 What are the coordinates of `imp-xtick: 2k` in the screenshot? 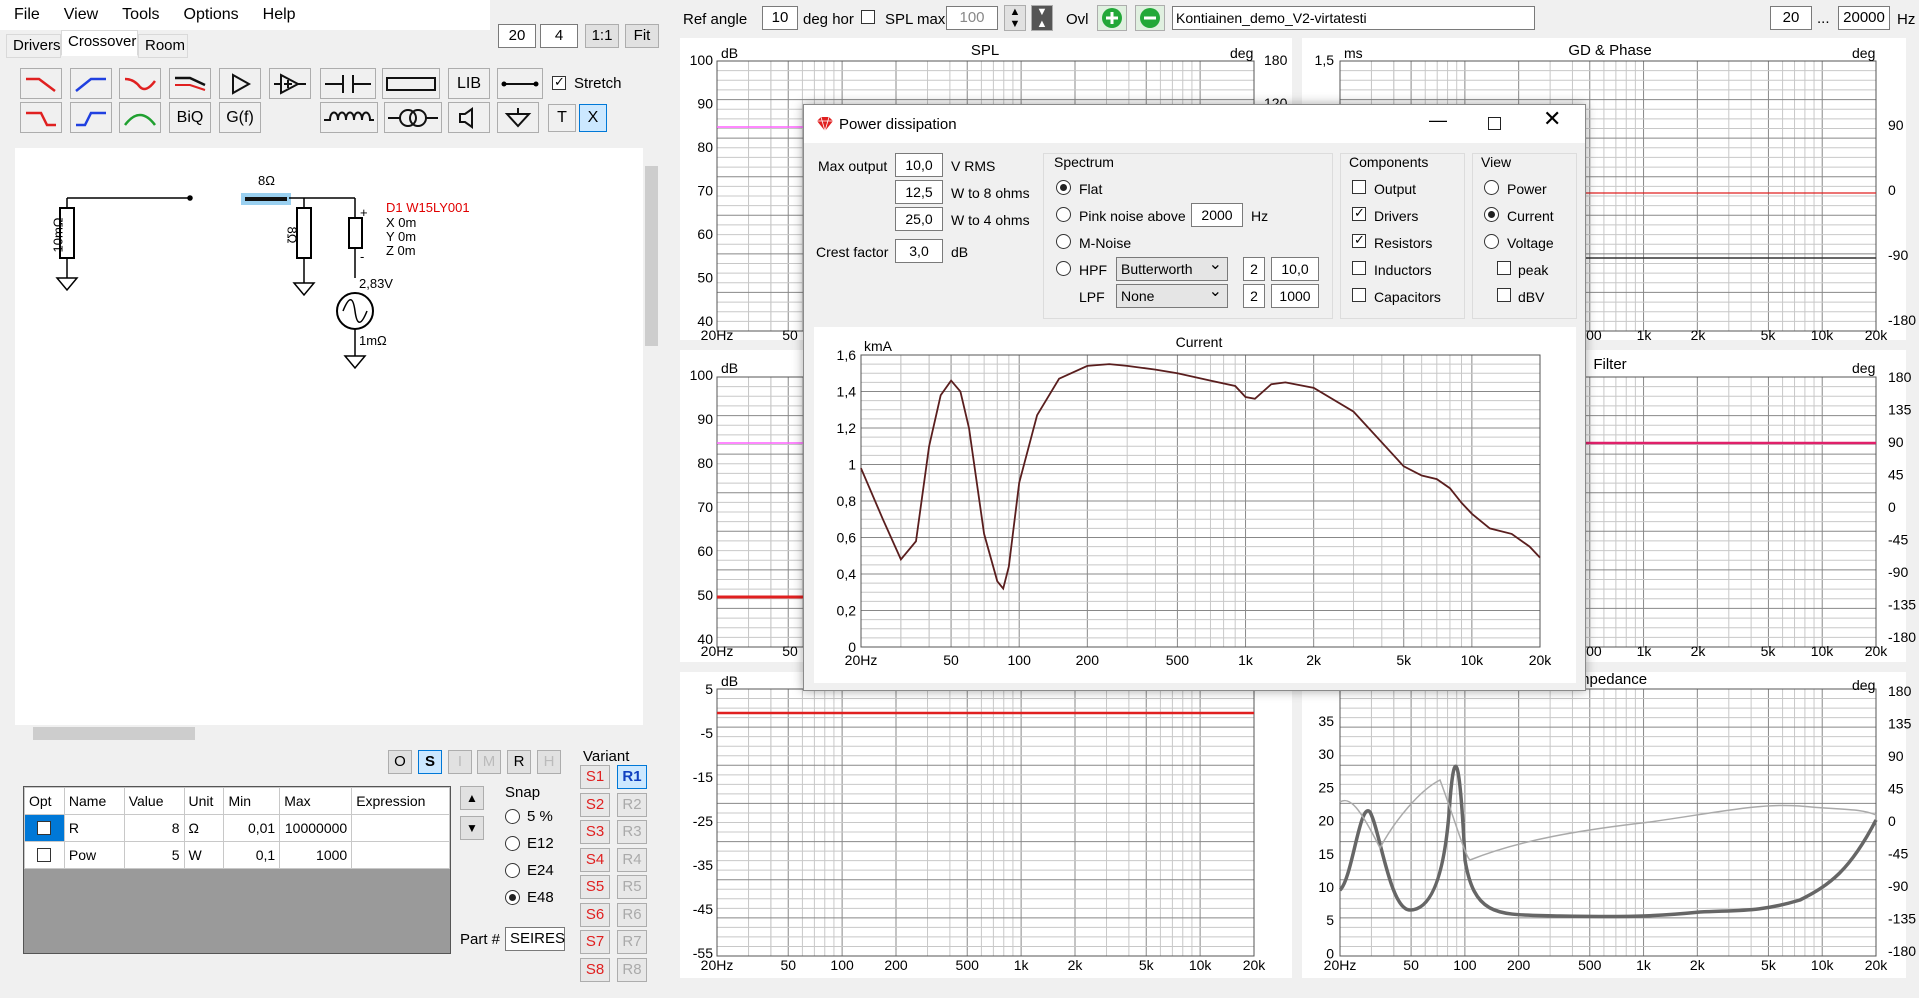 It's located at (1698, 965).